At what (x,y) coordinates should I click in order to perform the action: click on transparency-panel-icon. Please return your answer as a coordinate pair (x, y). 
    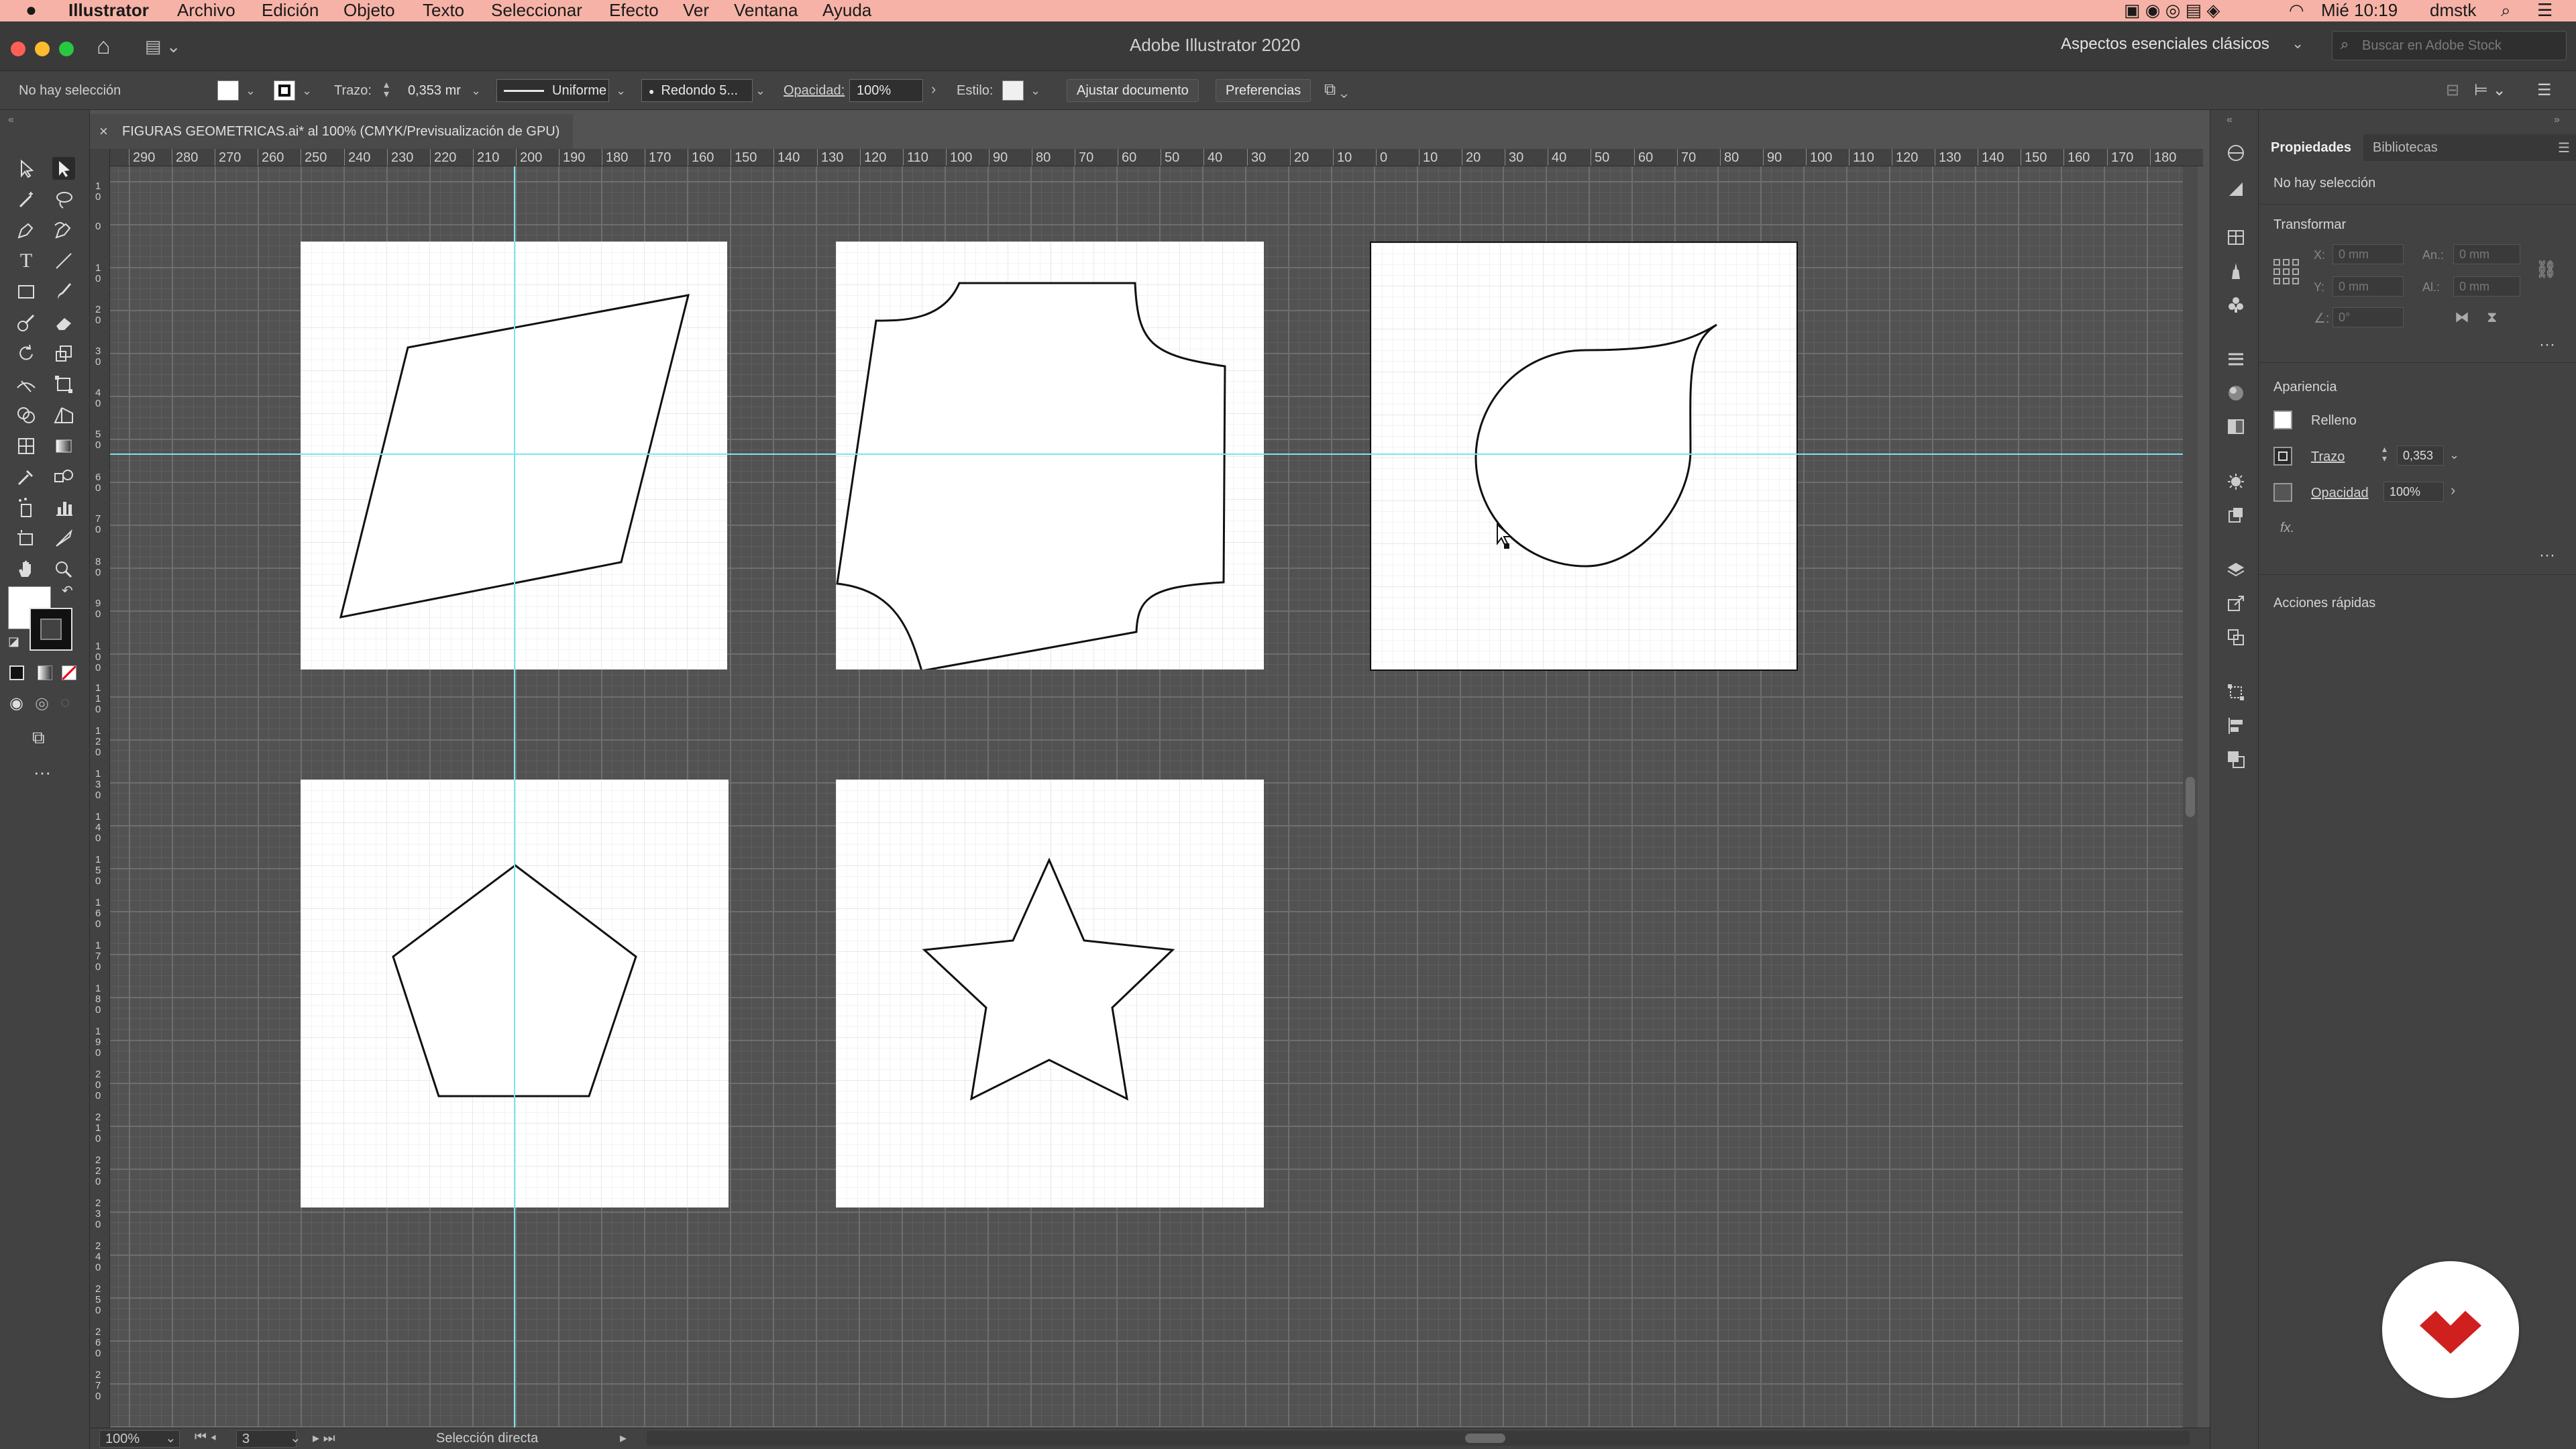
    Looking at the image, I should click on (2235, 426).